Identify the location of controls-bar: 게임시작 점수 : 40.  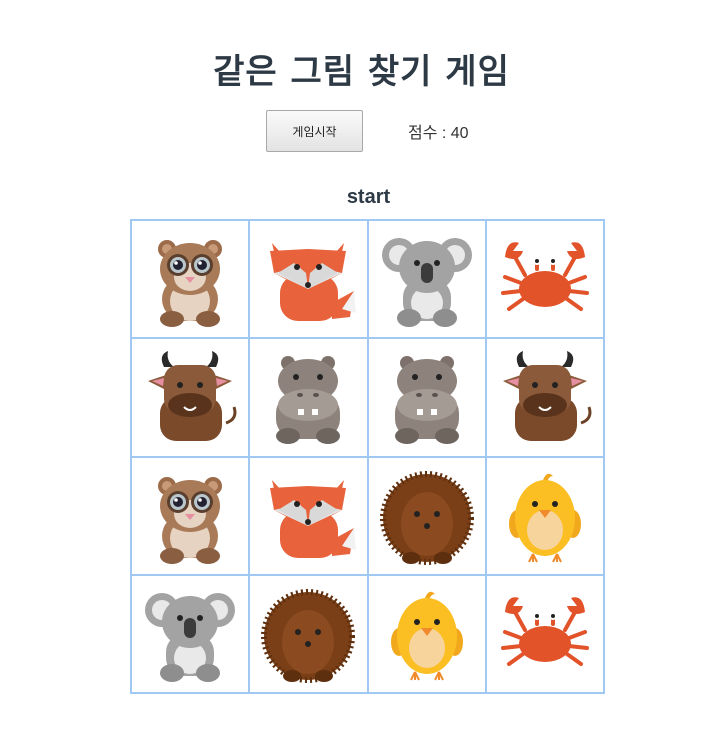
(367, 131).